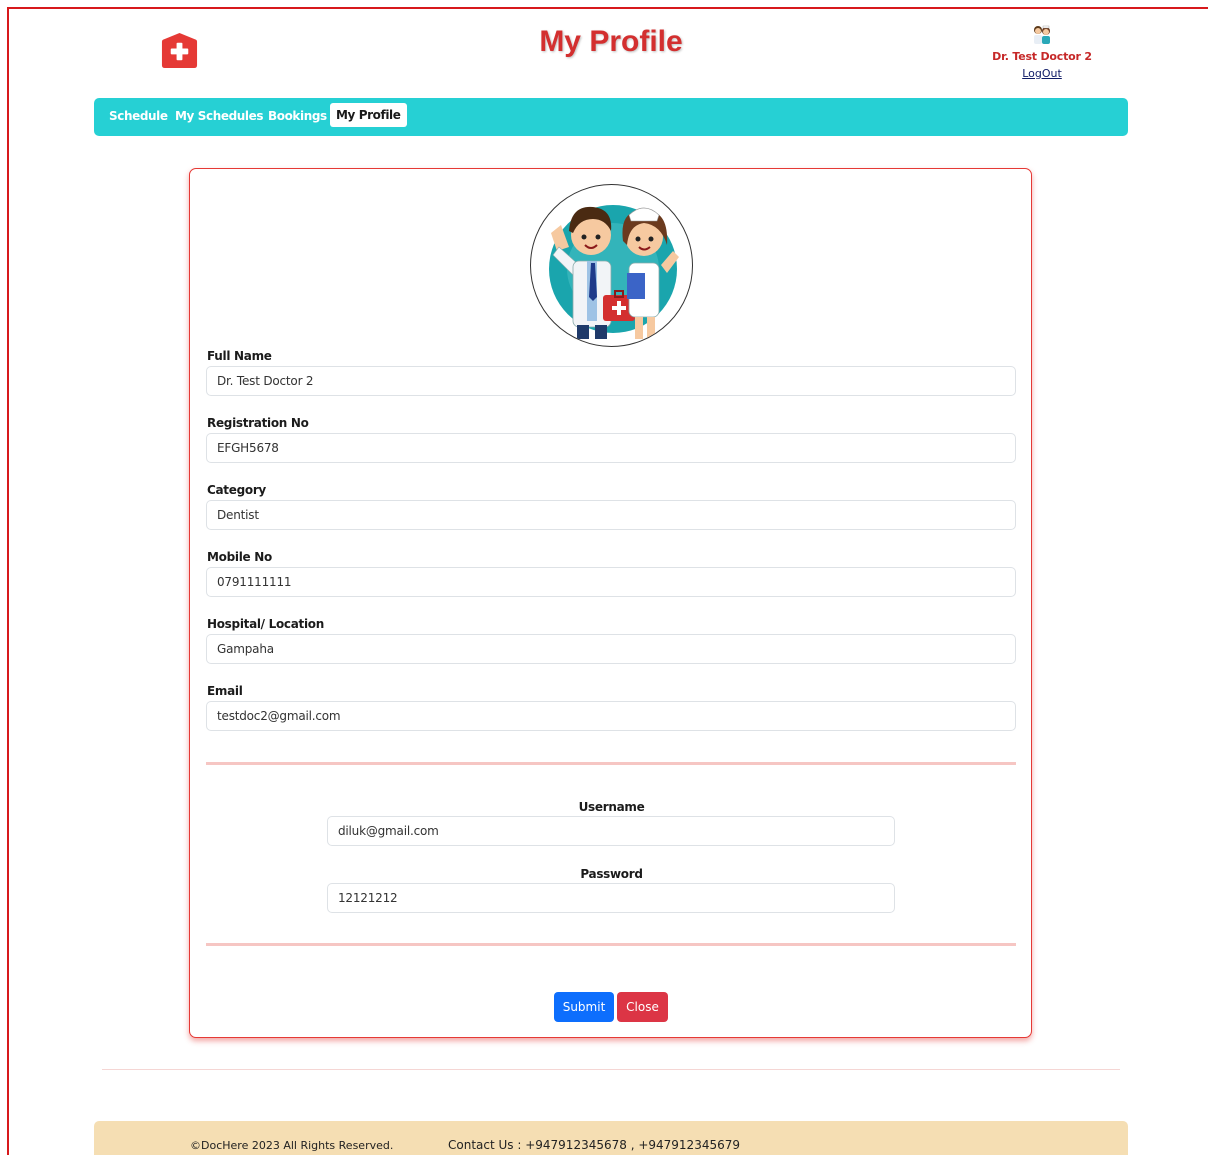 This screenshot has height=1155, width=1208. Describe the element at coordinates (611, 874) in the screenshot. I see `password-label: Password` at that location.